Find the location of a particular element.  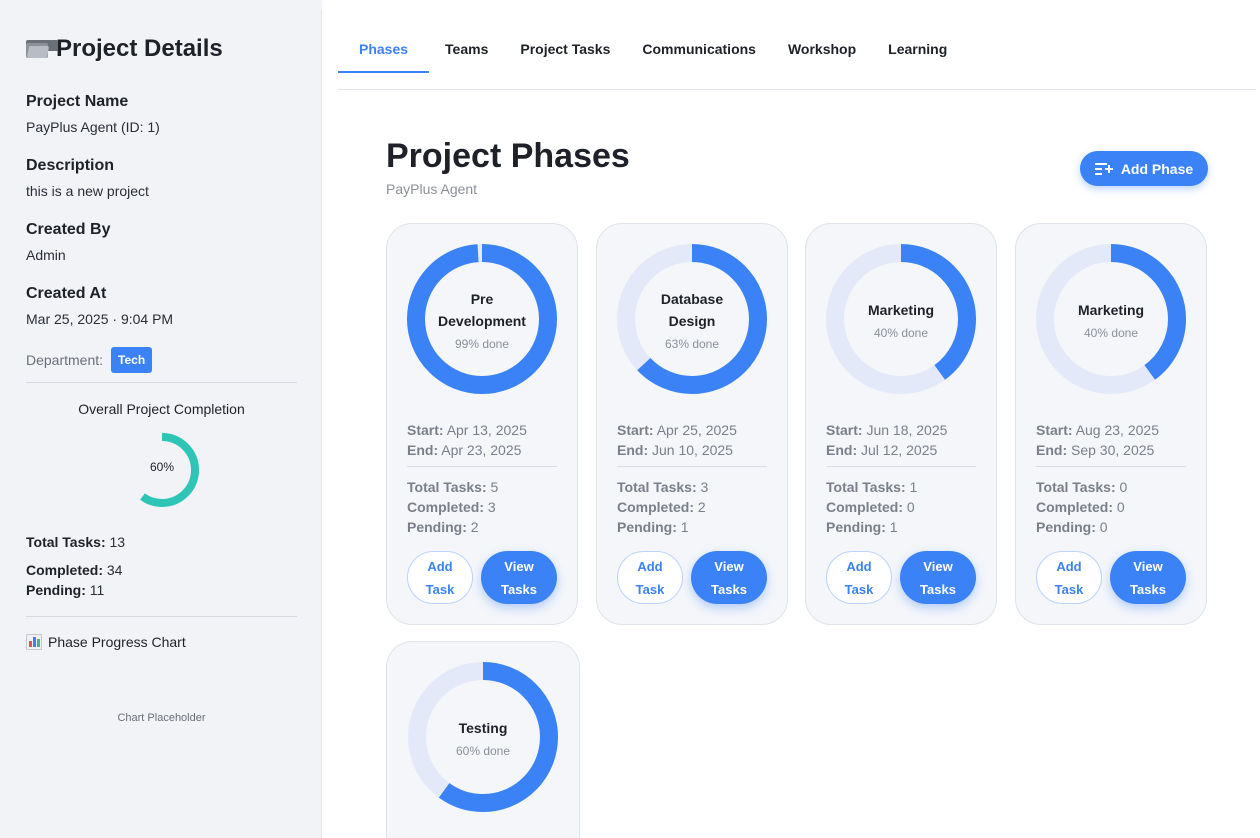

phase-progress-chart-text: Phase Progress Chart is located at coordinates (117, 642).